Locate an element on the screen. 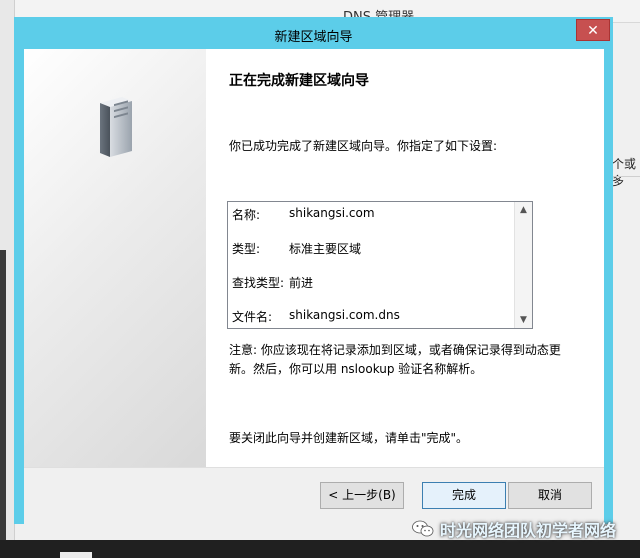 This screenshot has height=558, width=640. note-line: 新。然后，你可以用 nslookup 验证名称解析。 is located at coordinates (356, 369).